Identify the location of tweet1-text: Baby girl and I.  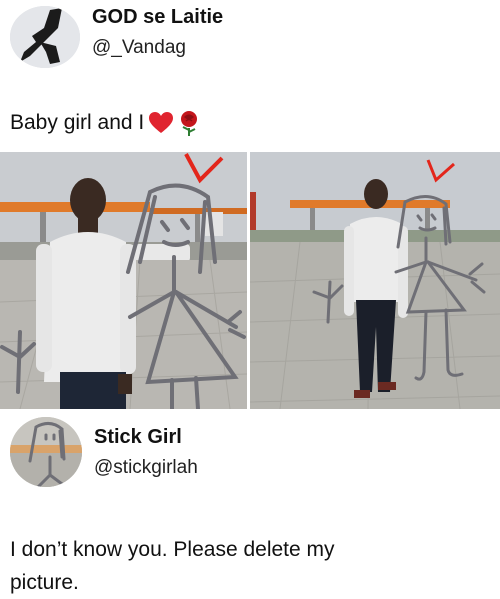
(77, 122).